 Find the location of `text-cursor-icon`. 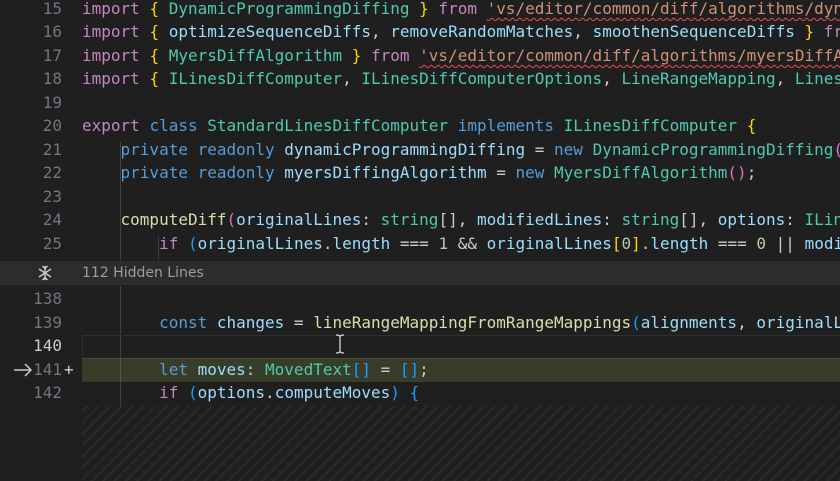

text-cursor-icon is located at coordinates (340, 344).